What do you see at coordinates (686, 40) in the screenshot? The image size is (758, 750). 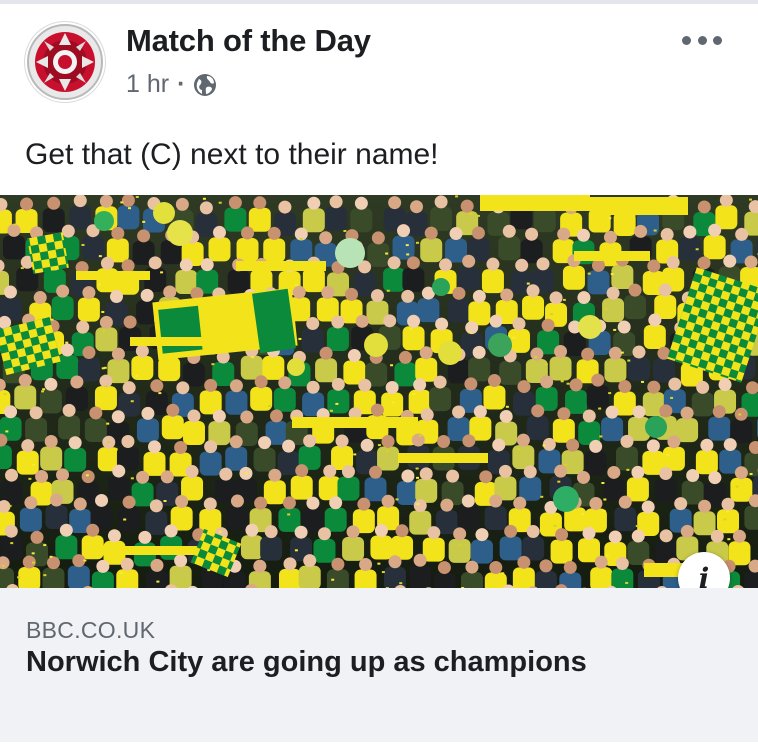 I see `more-horizontal-icon` at bounding box center [686, 40].